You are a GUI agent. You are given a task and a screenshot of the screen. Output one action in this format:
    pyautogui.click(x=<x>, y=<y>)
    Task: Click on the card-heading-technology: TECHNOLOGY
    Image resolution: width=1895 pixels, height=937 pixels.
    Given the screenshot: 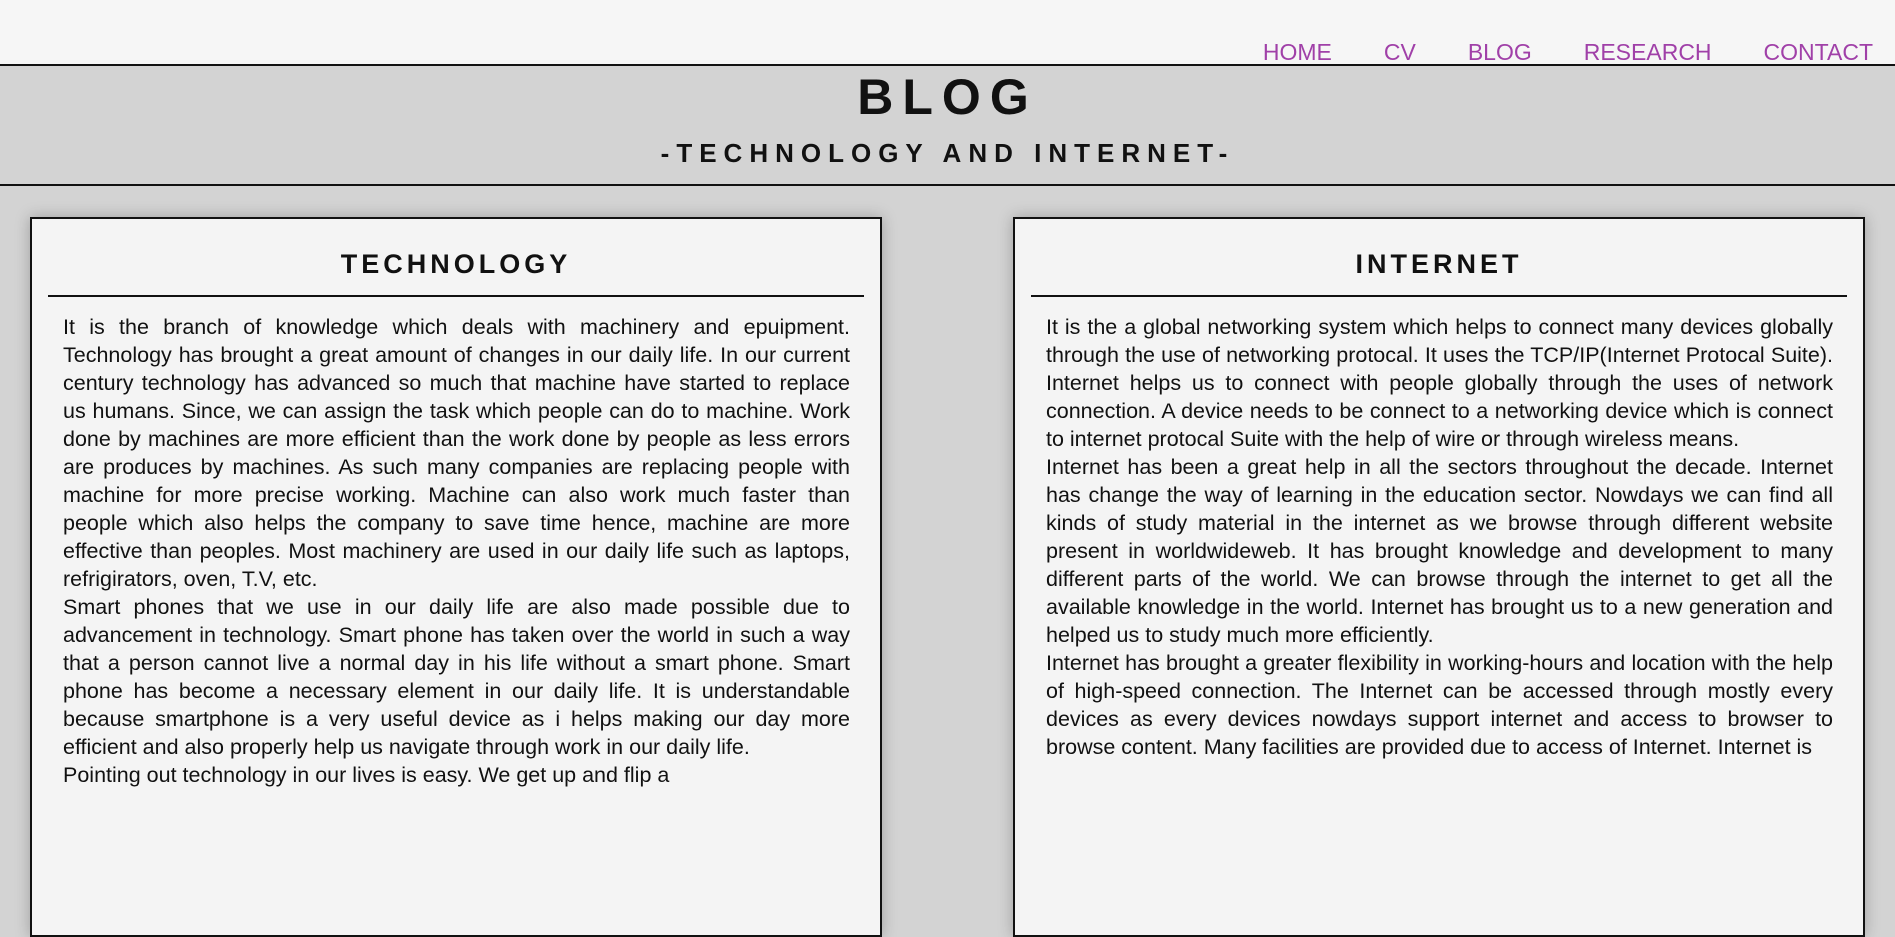 What is the action you would take?
    pyautogui.click(x=456, y=264)
    